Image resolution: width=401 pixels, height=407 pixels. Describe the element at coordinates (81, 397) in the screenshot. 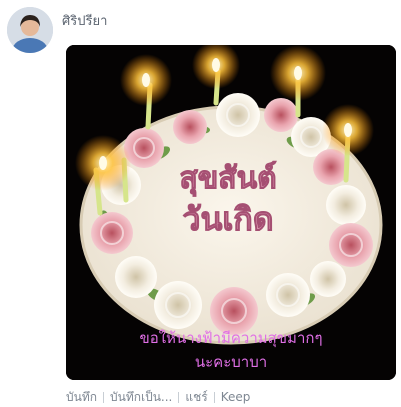

I see `save-action: บันทึก` at that location.